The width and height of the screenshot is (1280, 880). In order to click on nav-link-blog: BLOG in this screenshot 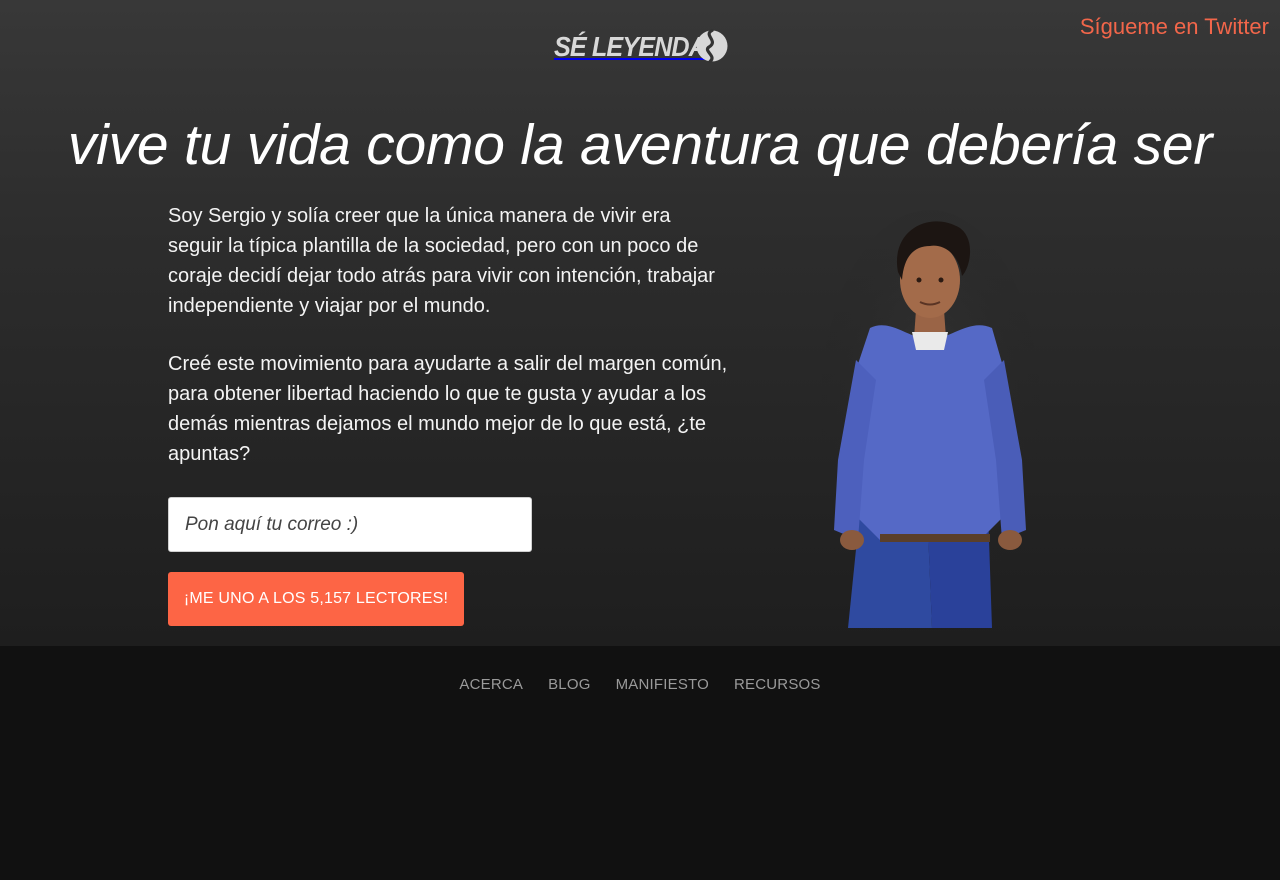, I will do `click(569, 684)`.